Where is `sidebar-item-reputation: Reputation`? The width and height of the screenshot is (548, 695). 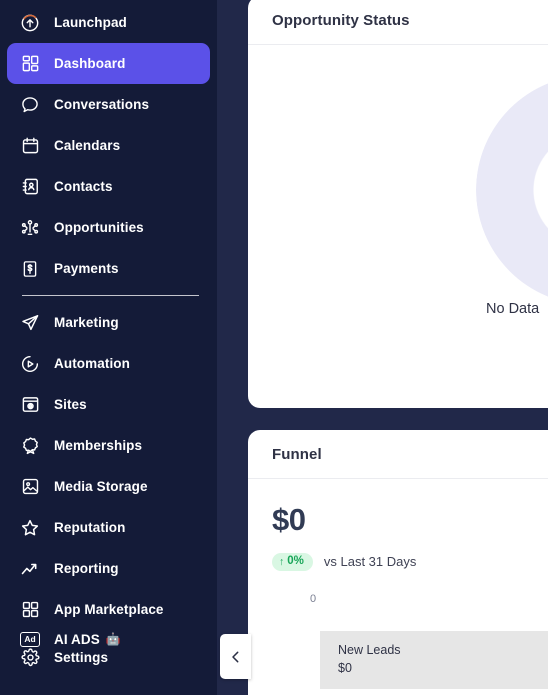 sidebar-item-reputation: Reputation is located at coordinates (108, 527).